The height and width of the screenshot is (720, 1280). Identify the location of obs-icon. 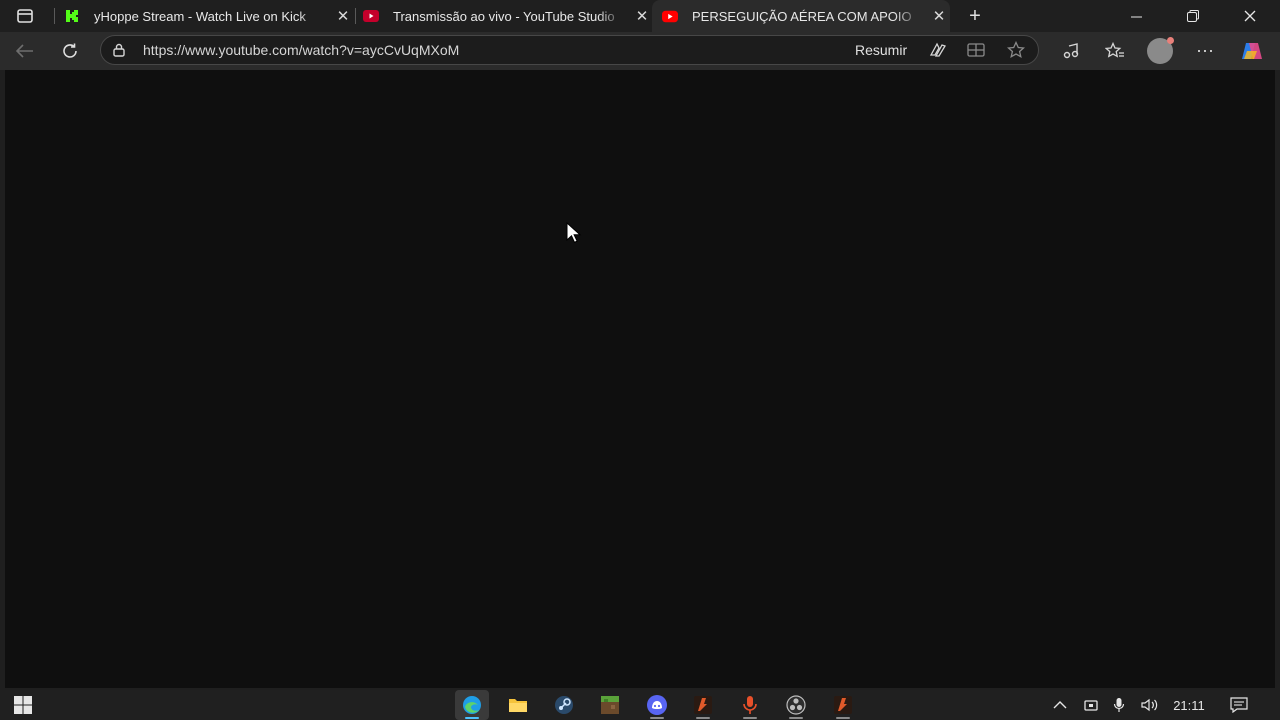
(796, 705).